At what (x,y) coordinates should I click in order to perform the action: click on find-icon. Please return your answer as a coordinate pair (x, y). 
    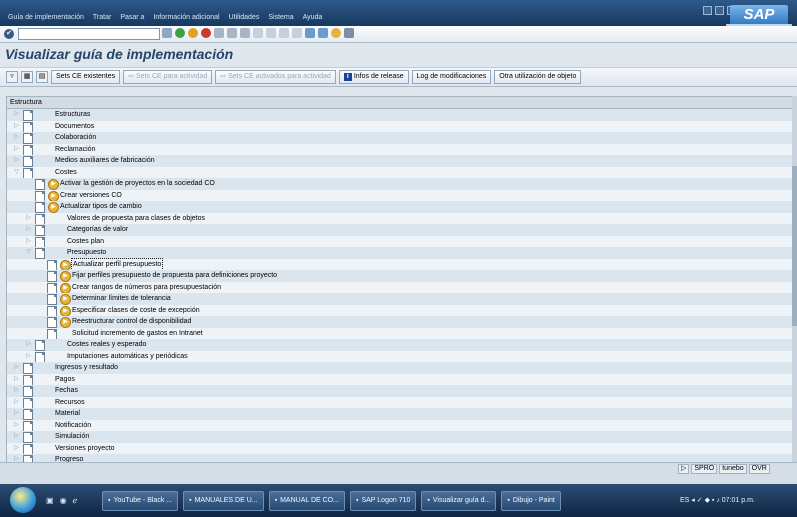
    Looking at the image, I should click on (232, 33).